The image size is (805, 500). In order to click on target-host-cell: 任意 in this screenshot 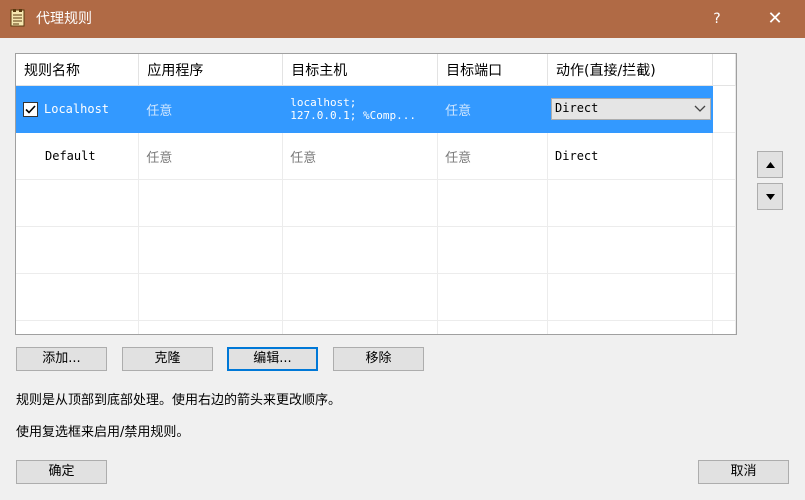, I will do `click(360, 156)`.